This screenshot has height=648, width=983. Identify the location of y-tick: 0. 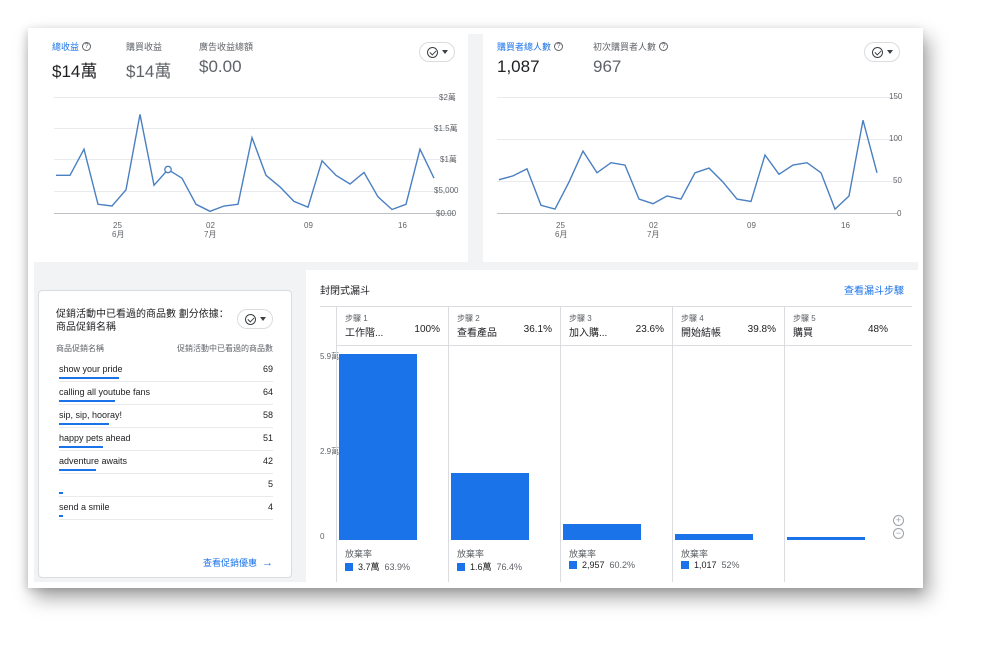
(322, 536).